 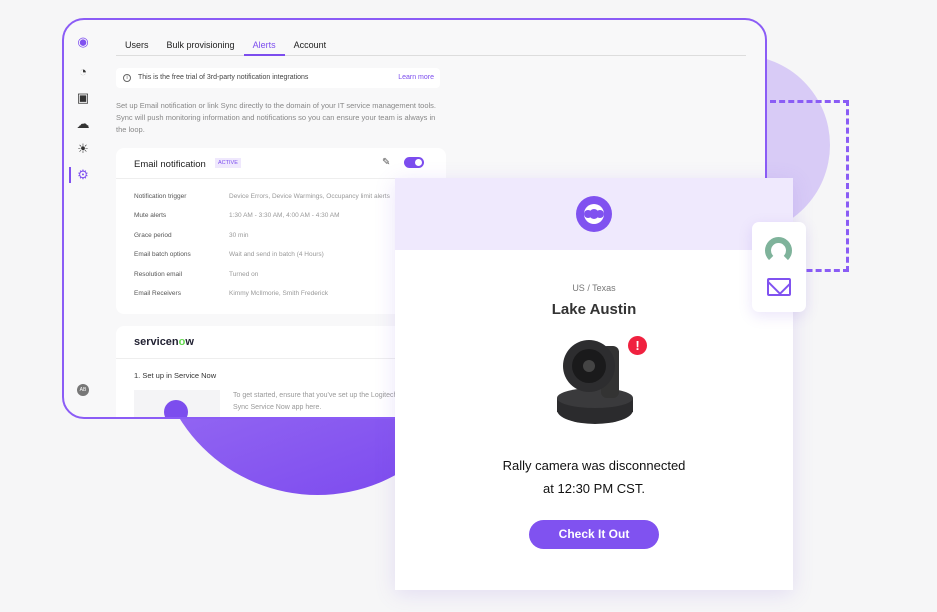 I want to click on email-toggle, so click(x=414, y=162).